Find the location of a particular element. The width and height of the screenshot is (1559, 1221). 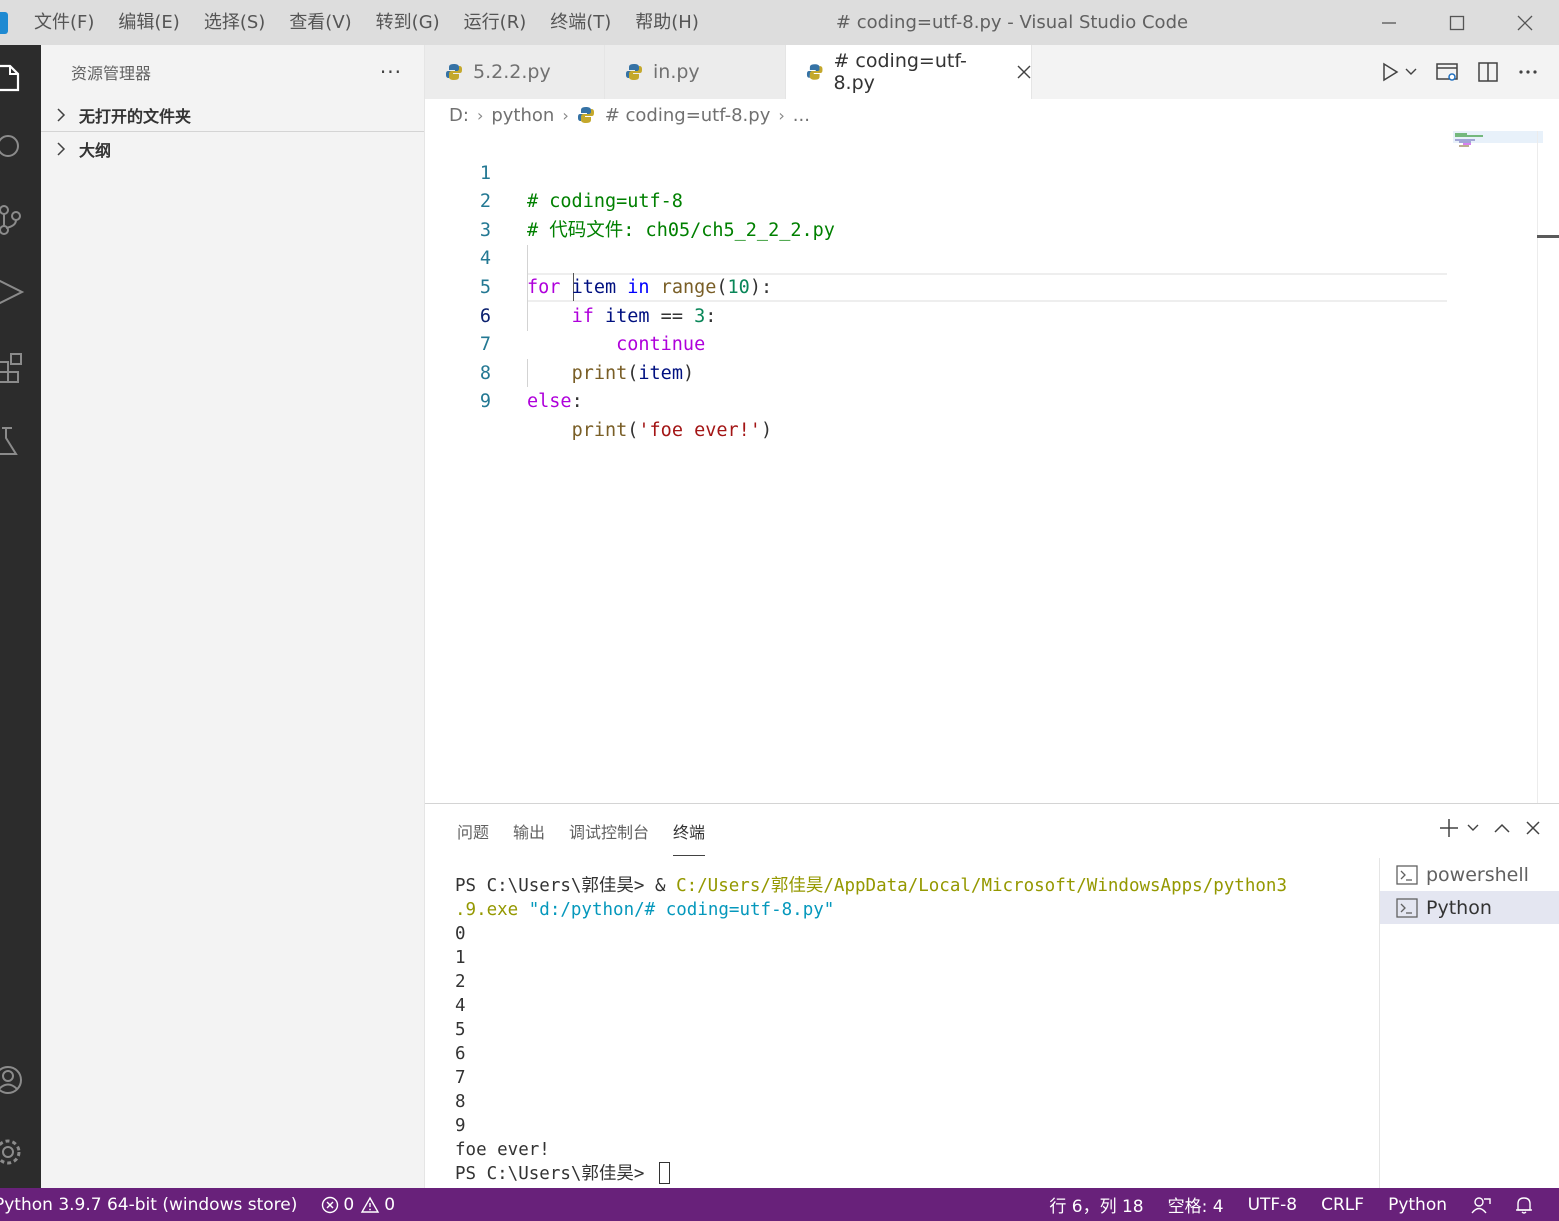

accounts-button is located at coordinates (20, 1080).